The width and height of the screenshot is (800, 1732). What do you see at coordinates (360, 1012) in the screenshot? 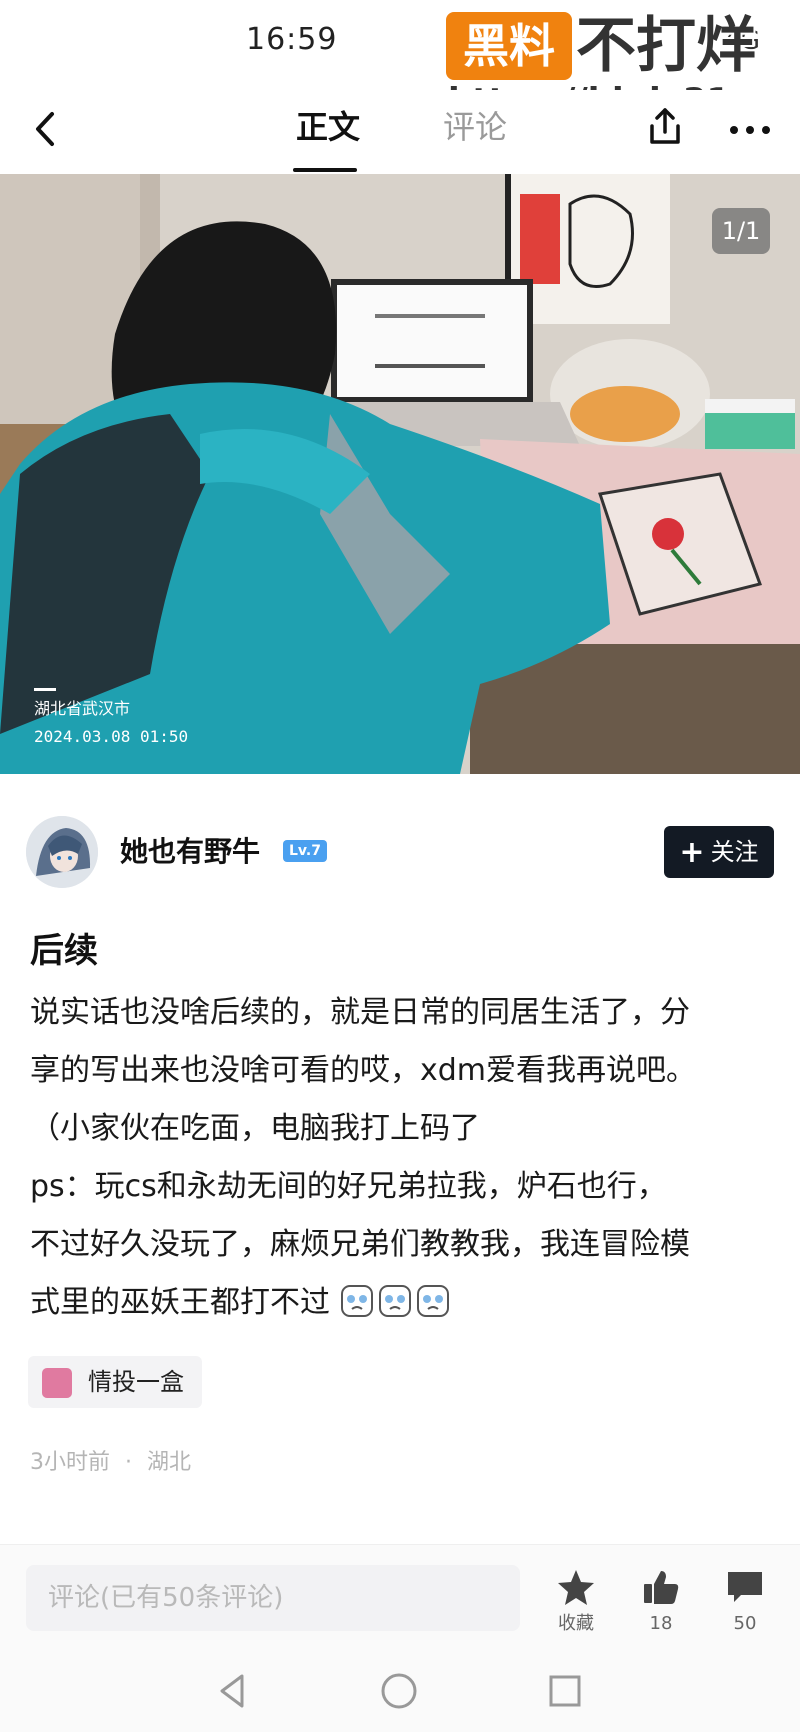
I see `post-line: 说实话也没啥后续的，就是日常的同居生活了，分` at bounding box center [360, 1012].